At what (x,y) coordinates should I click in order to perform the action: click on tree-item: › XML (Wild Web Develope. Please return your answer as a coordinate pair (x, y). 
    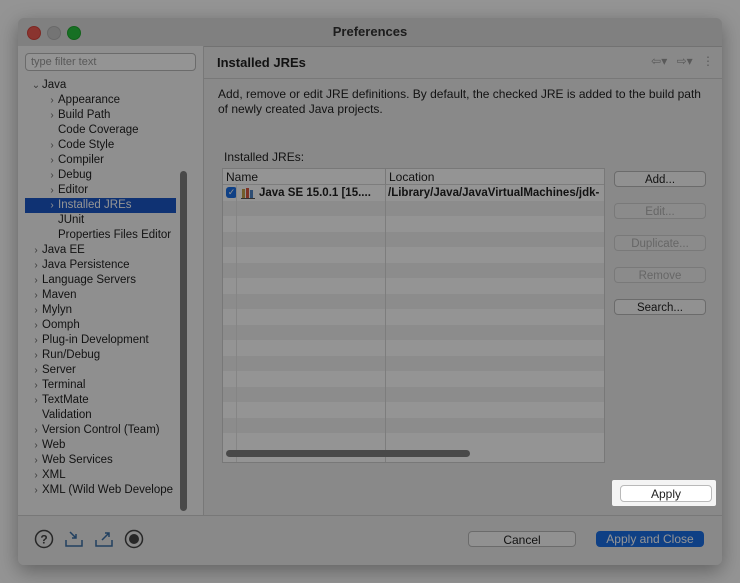
    Looking at the image, I should click on (95, 490).